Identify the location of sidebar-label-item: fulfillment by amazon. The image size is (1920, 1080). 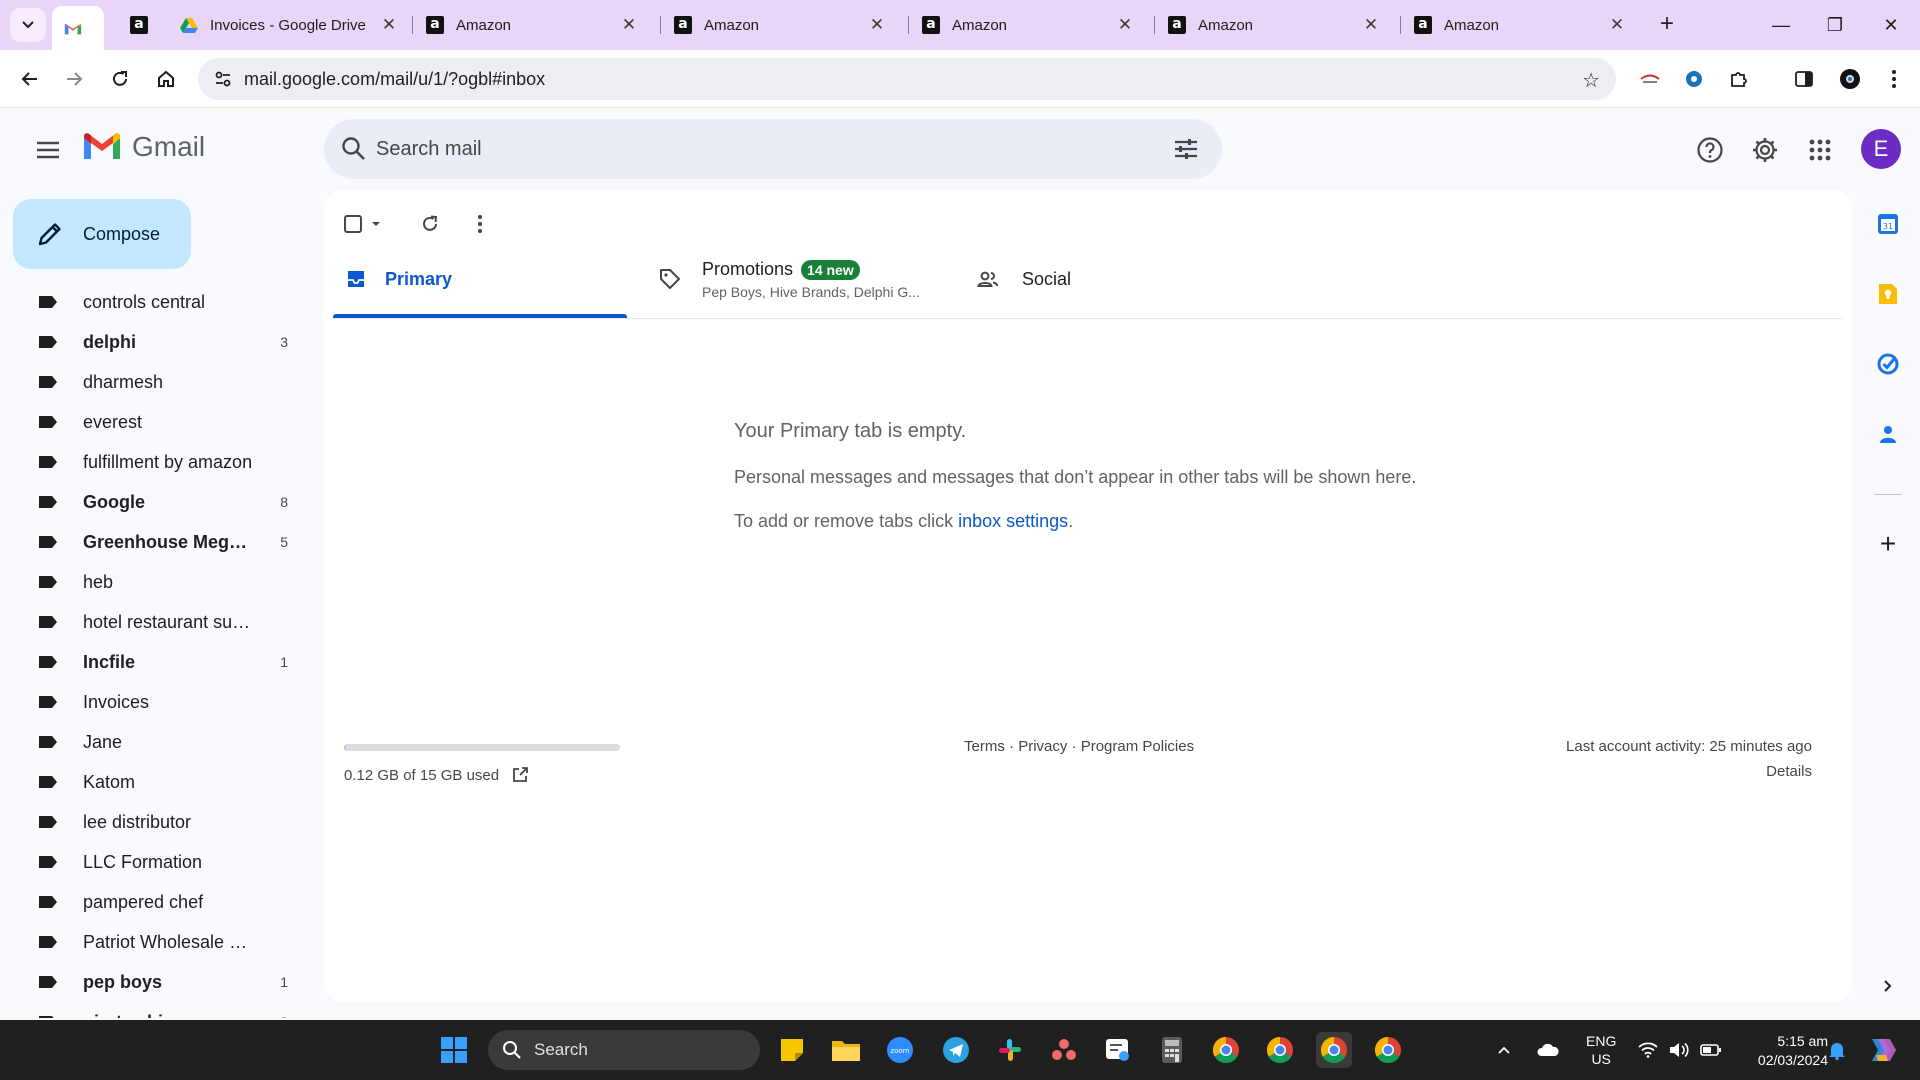
(150, 462).